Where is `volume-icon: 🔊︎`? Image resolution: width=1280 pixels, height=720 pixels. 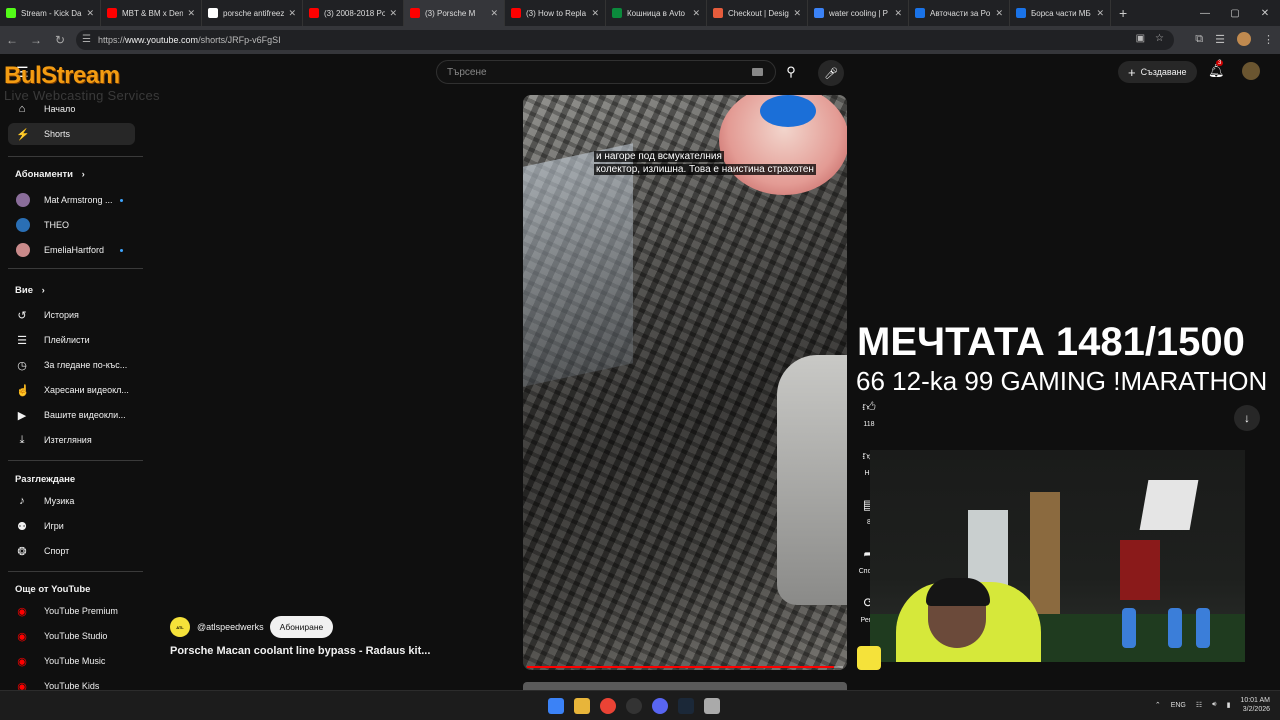
volume-icon: 🔊︎ is located at coordinates (1214, 705).